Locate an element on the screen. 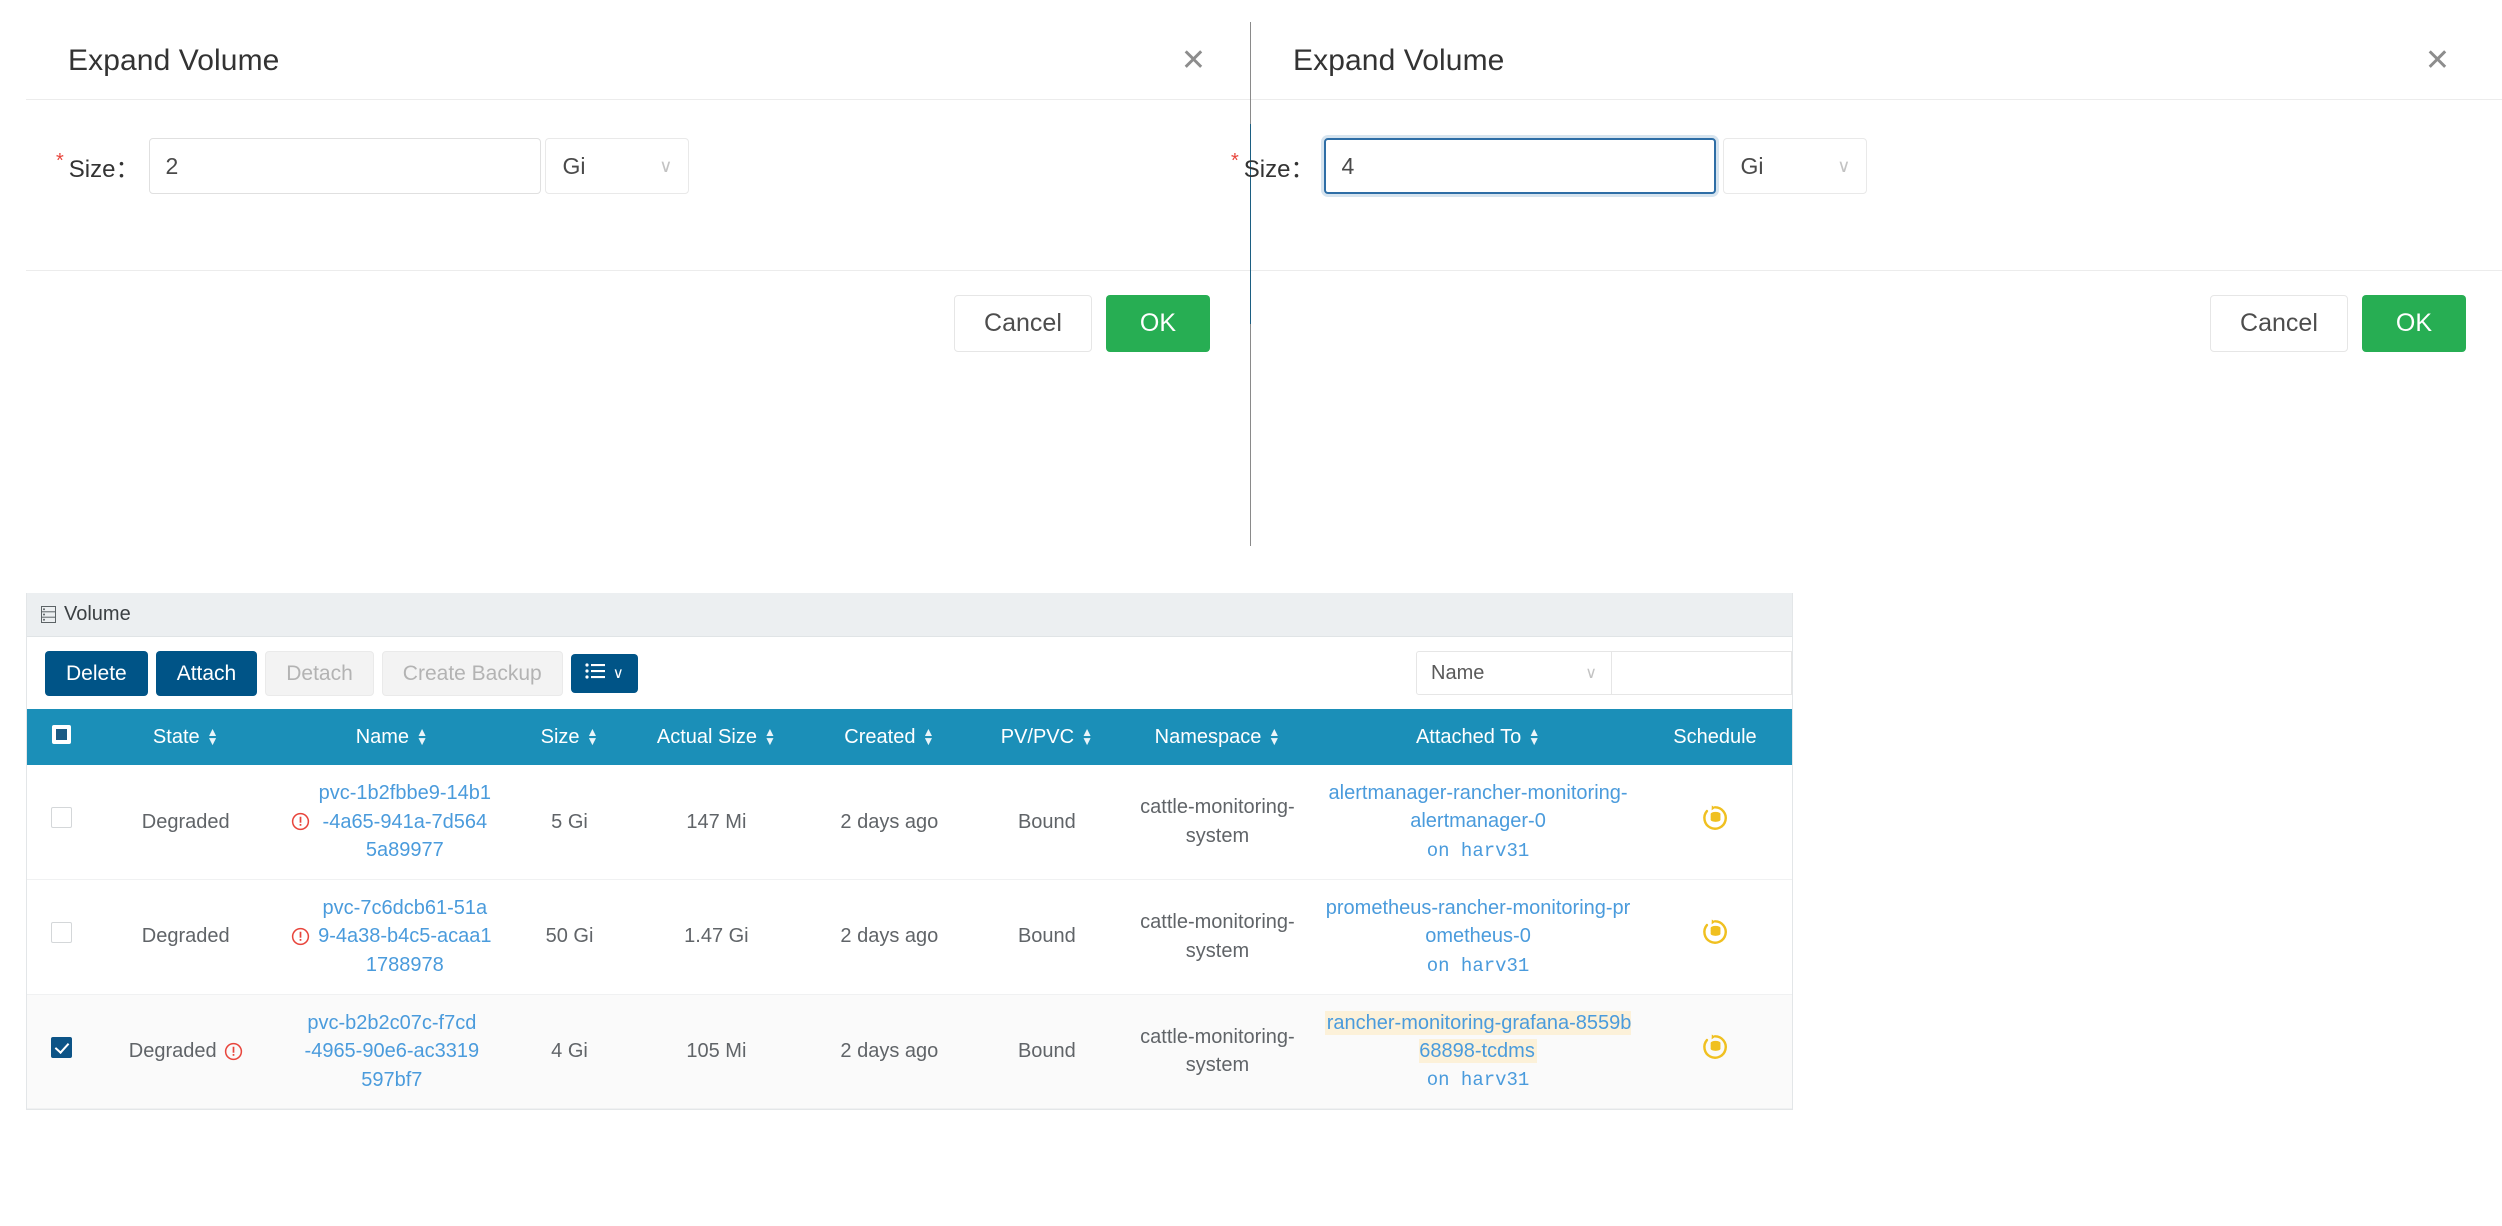  actual-size-cell: 147 Mi is located at coordinates (716, 822).